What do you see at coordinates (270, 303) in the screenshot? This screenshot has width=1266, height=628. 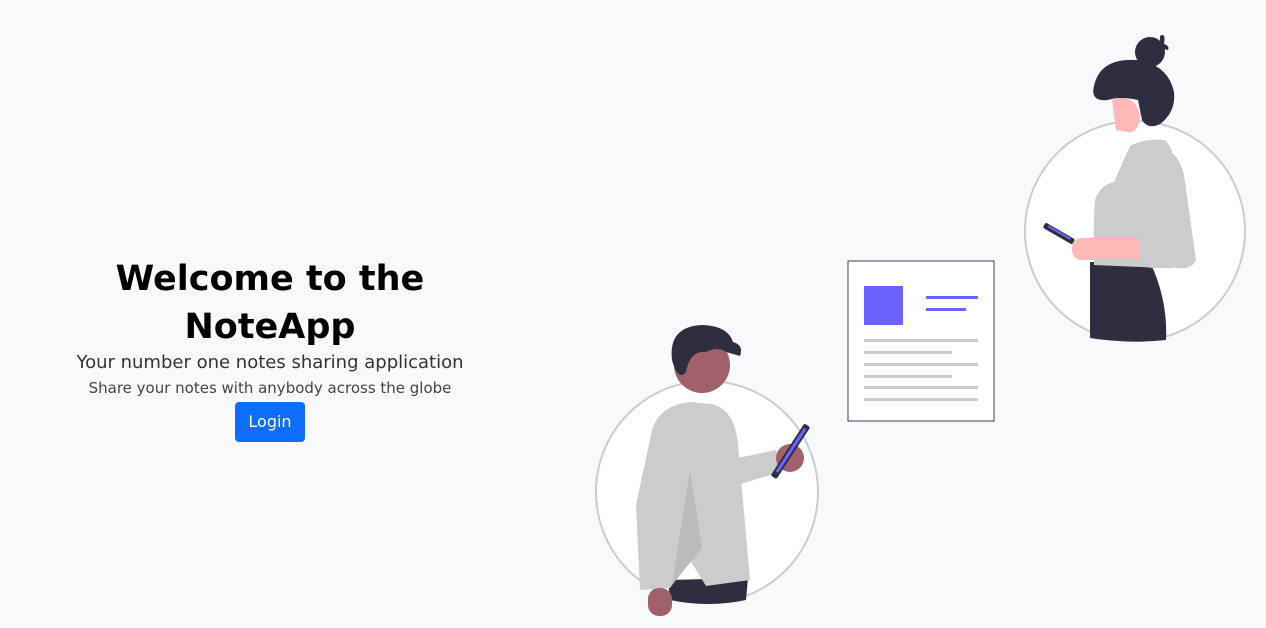 I see `page-title: Welcome to the NoteApp` at bounding box center [270, 303].